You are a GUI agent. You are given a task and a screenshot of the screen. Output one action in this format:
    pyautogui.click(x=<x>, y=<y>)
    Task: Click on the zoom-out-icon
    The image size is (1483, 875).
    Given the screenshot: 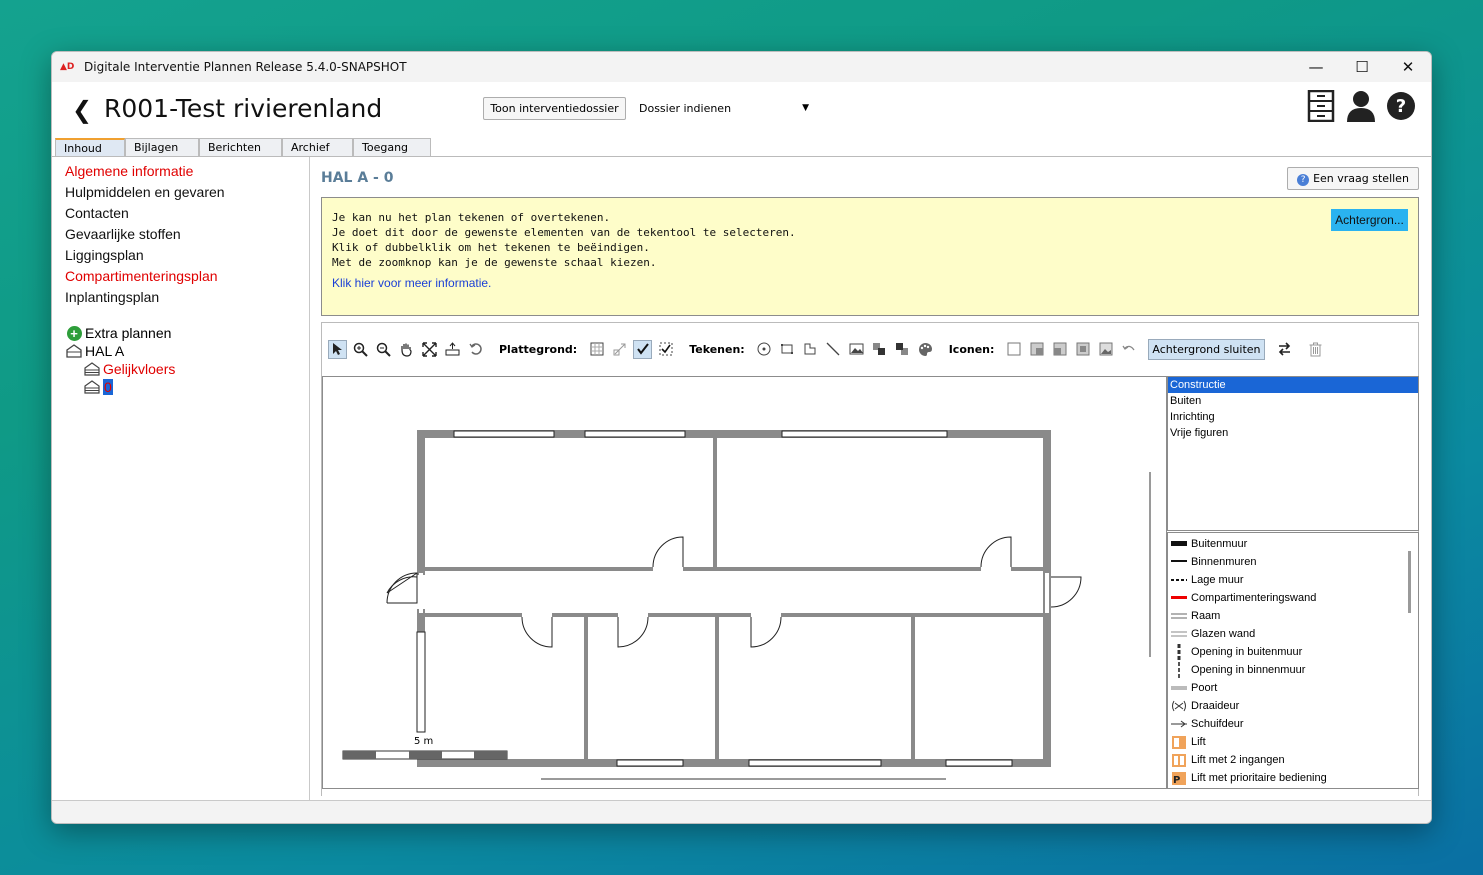 What is the action you would take?
    pyautogui.click(x=383, y=349)
    